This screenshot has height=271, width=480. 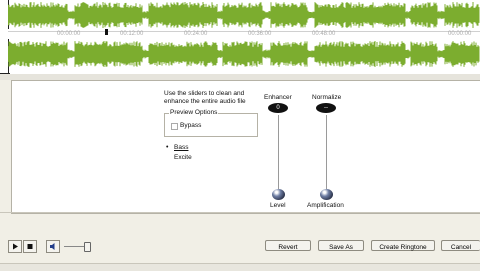 What do you see at coordinates (87, 247) in the screenshot?
I see `volume-slider-thumb` at bounding box center [87, 247].